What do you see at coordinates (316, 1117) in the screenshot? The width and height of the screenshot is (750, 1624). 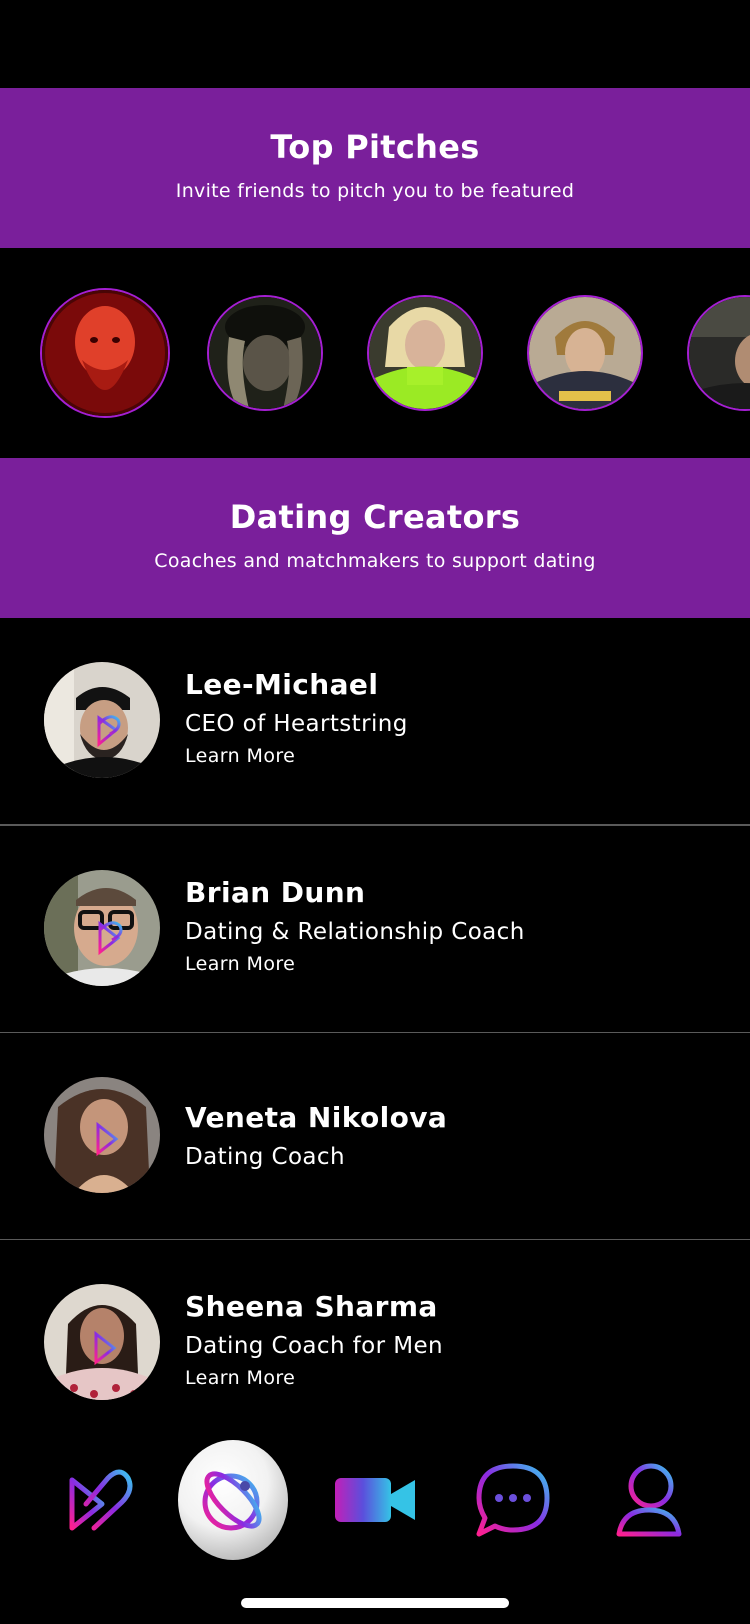 I see `creator-name: Veneta Nikolova` at bounding box center [316, 1117].